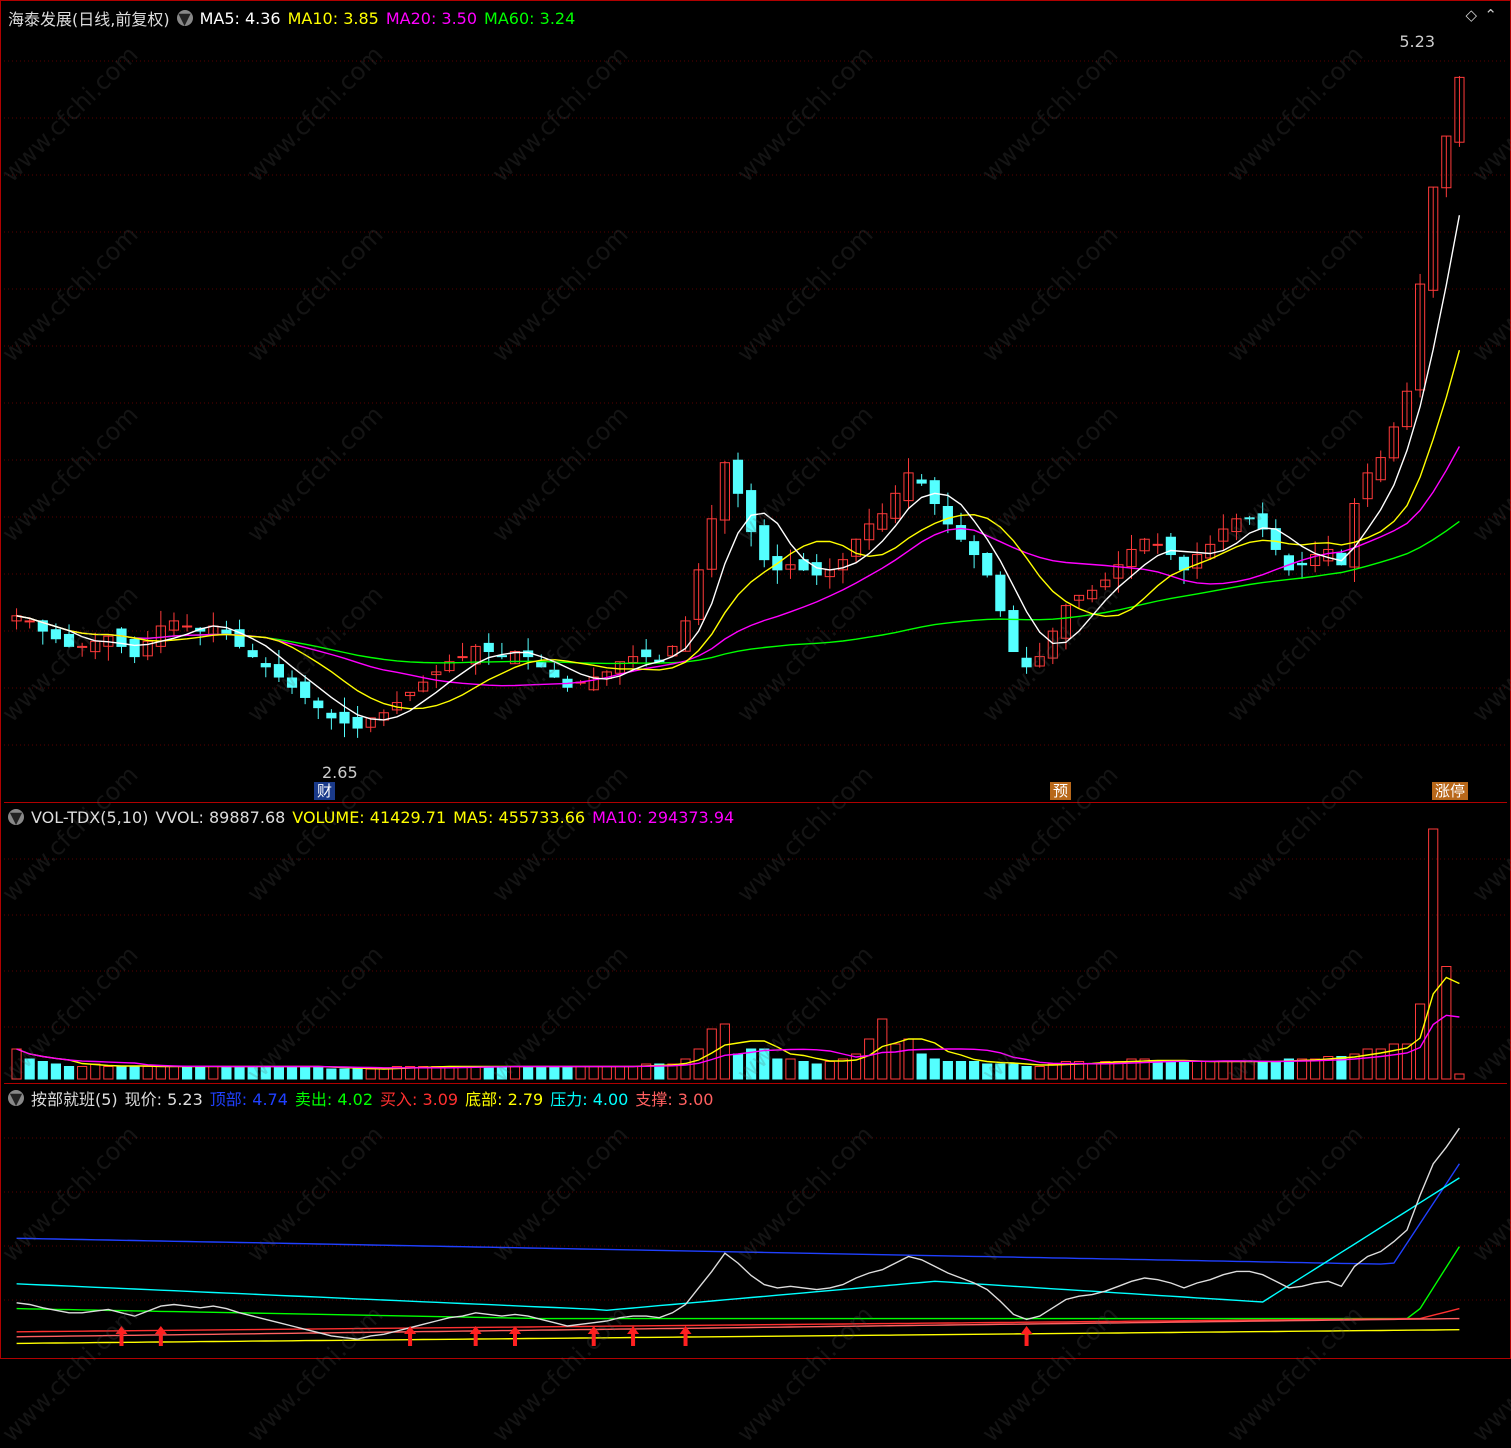 Image resolution: width=1511 pixels, height=1448 pixels. I want to click on settings-dropdown-icon: ▼, so click(184, 18).